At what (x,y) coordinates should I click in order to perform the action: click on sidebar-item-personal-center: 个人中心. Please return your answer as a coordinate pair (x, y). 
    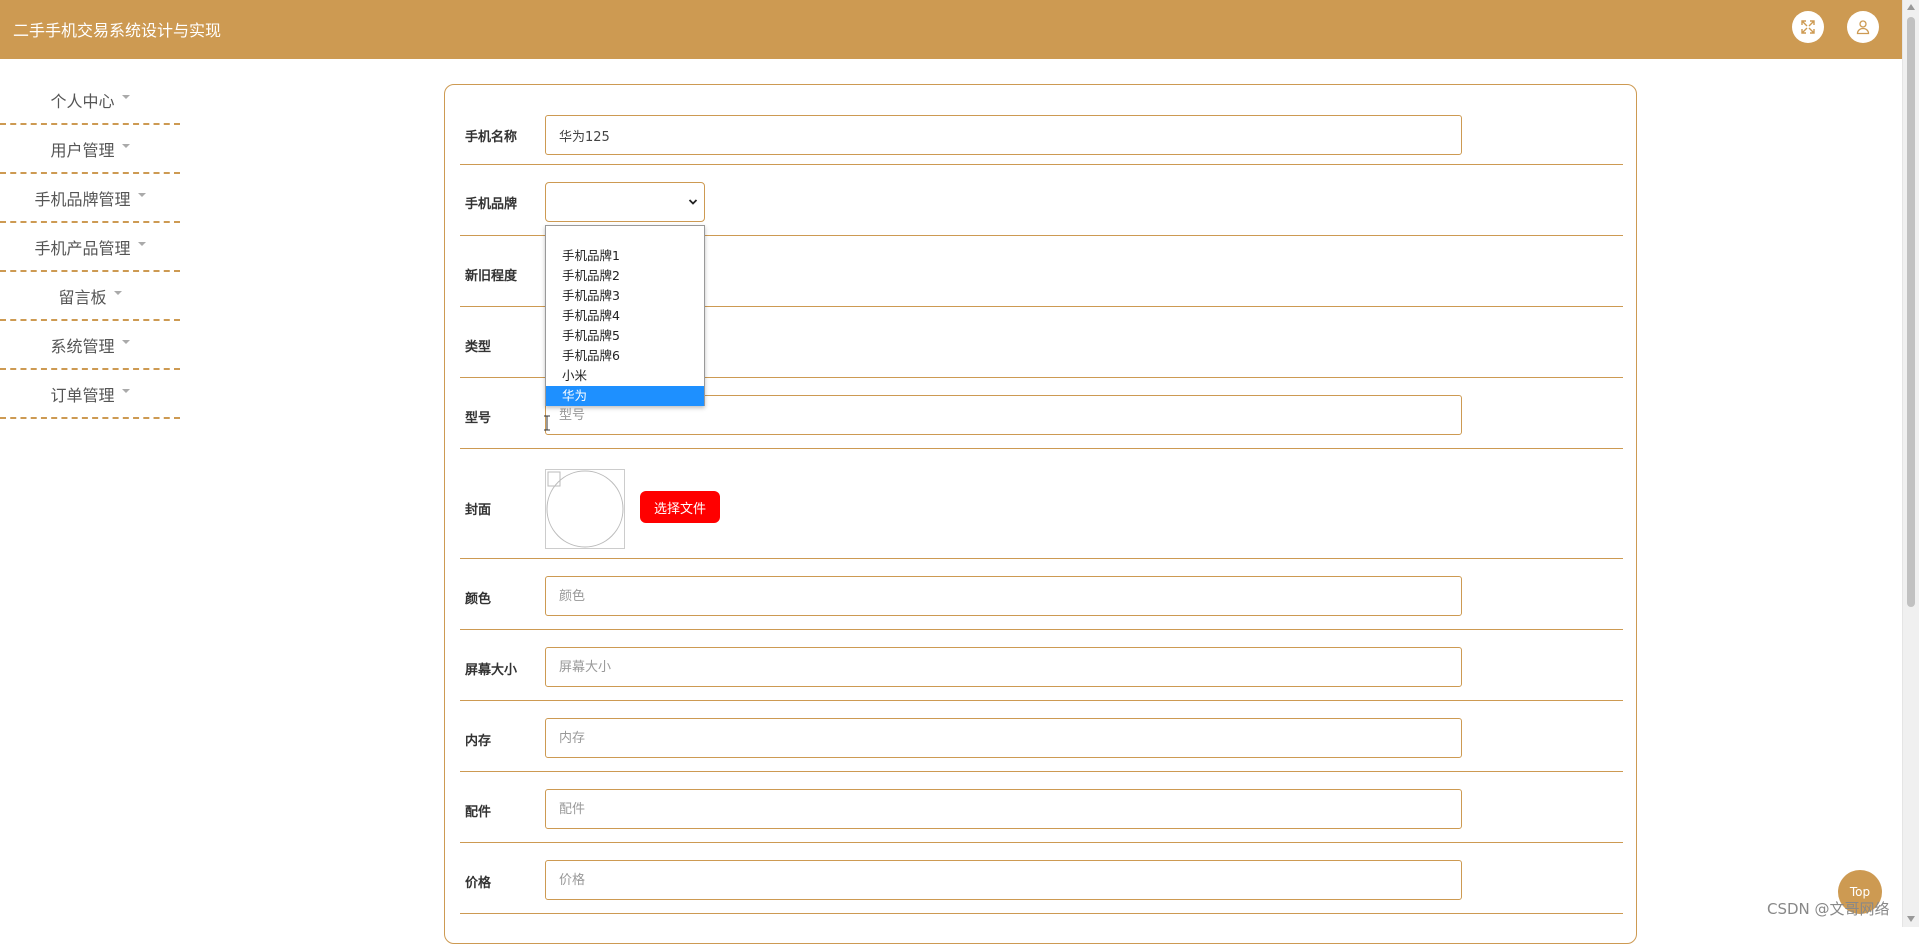
    Looking at the image, I should click on (90, 100).